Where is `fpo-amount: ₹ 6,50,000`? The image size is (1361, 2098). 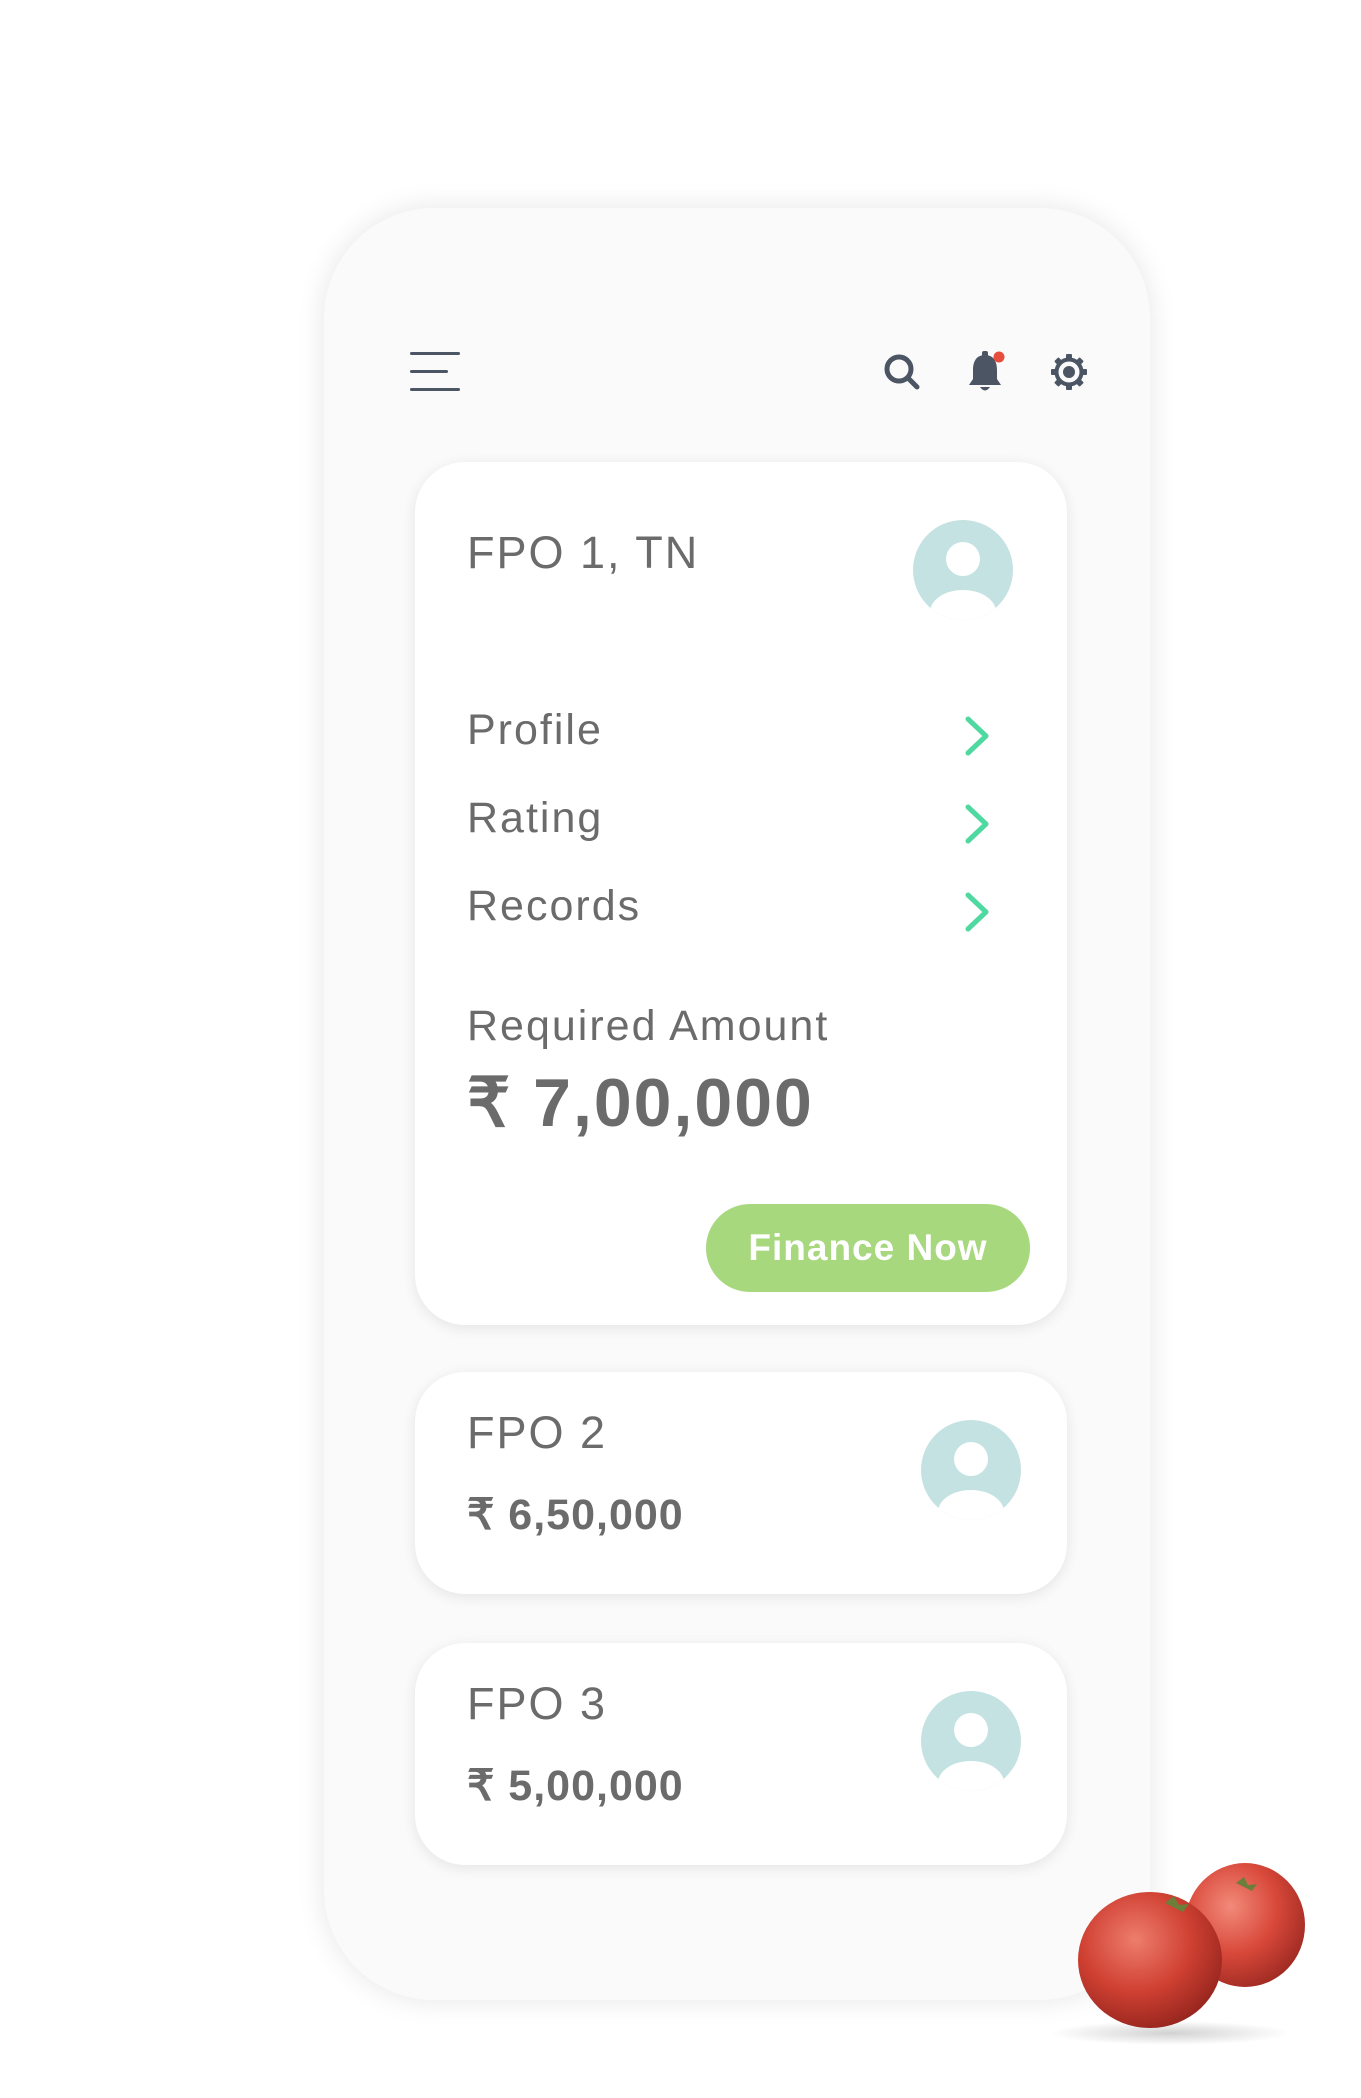 fpo-amount: ₹ 6,50,000 is located at coordinates (575, 1515).